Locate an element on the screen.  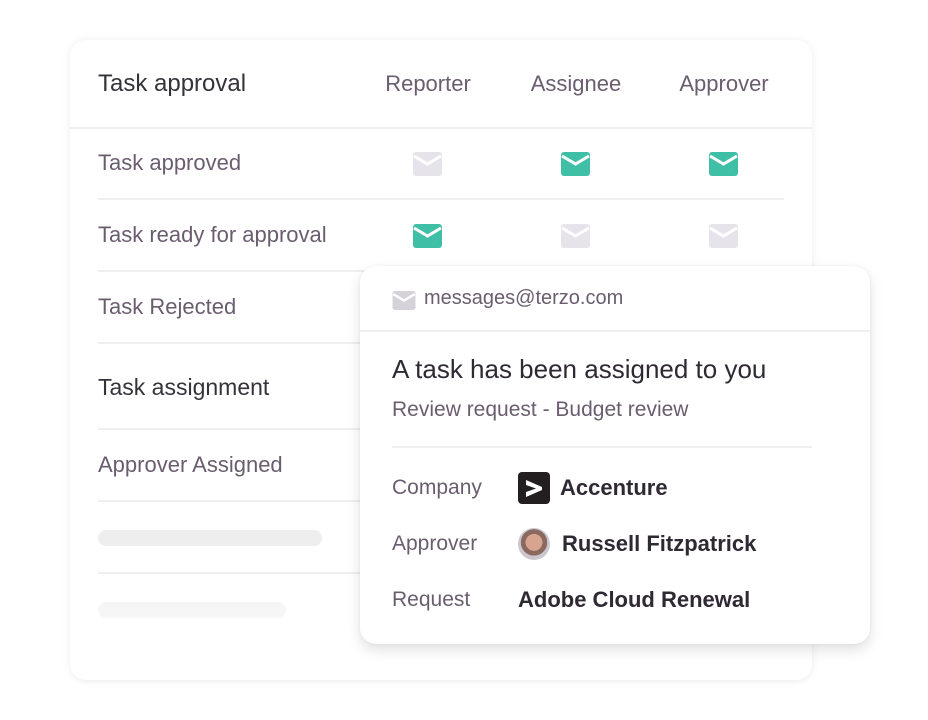
sender-email: messages@terzo.com is located at coordinates (524, 298).